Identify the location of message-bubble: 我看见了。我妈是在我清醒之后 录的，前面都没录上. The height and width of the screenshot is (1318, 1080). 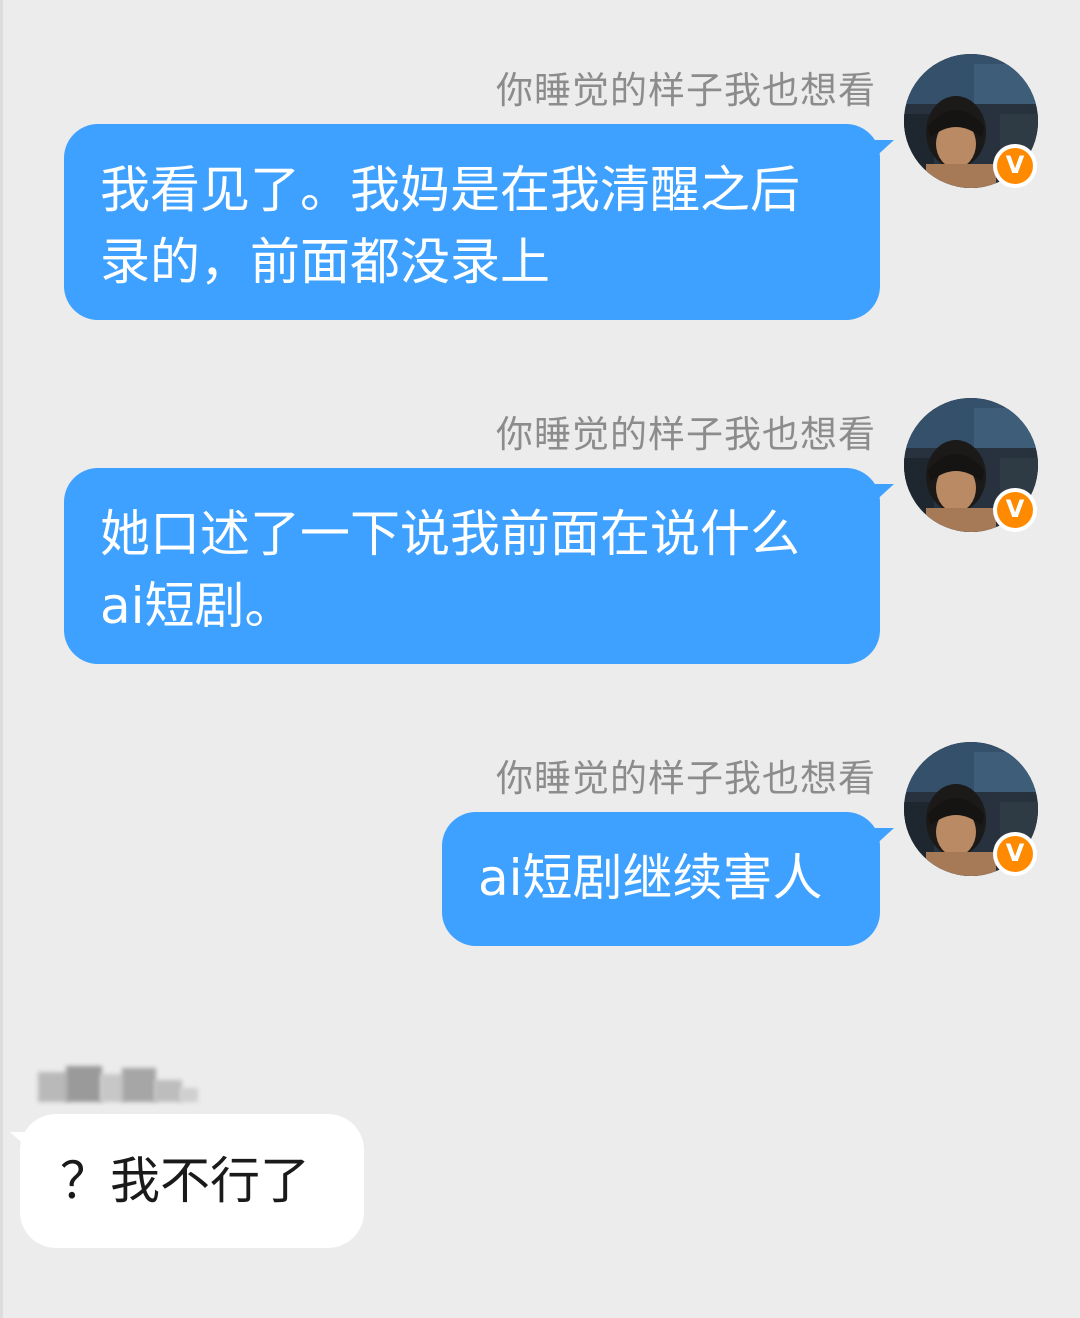
(479, 222).